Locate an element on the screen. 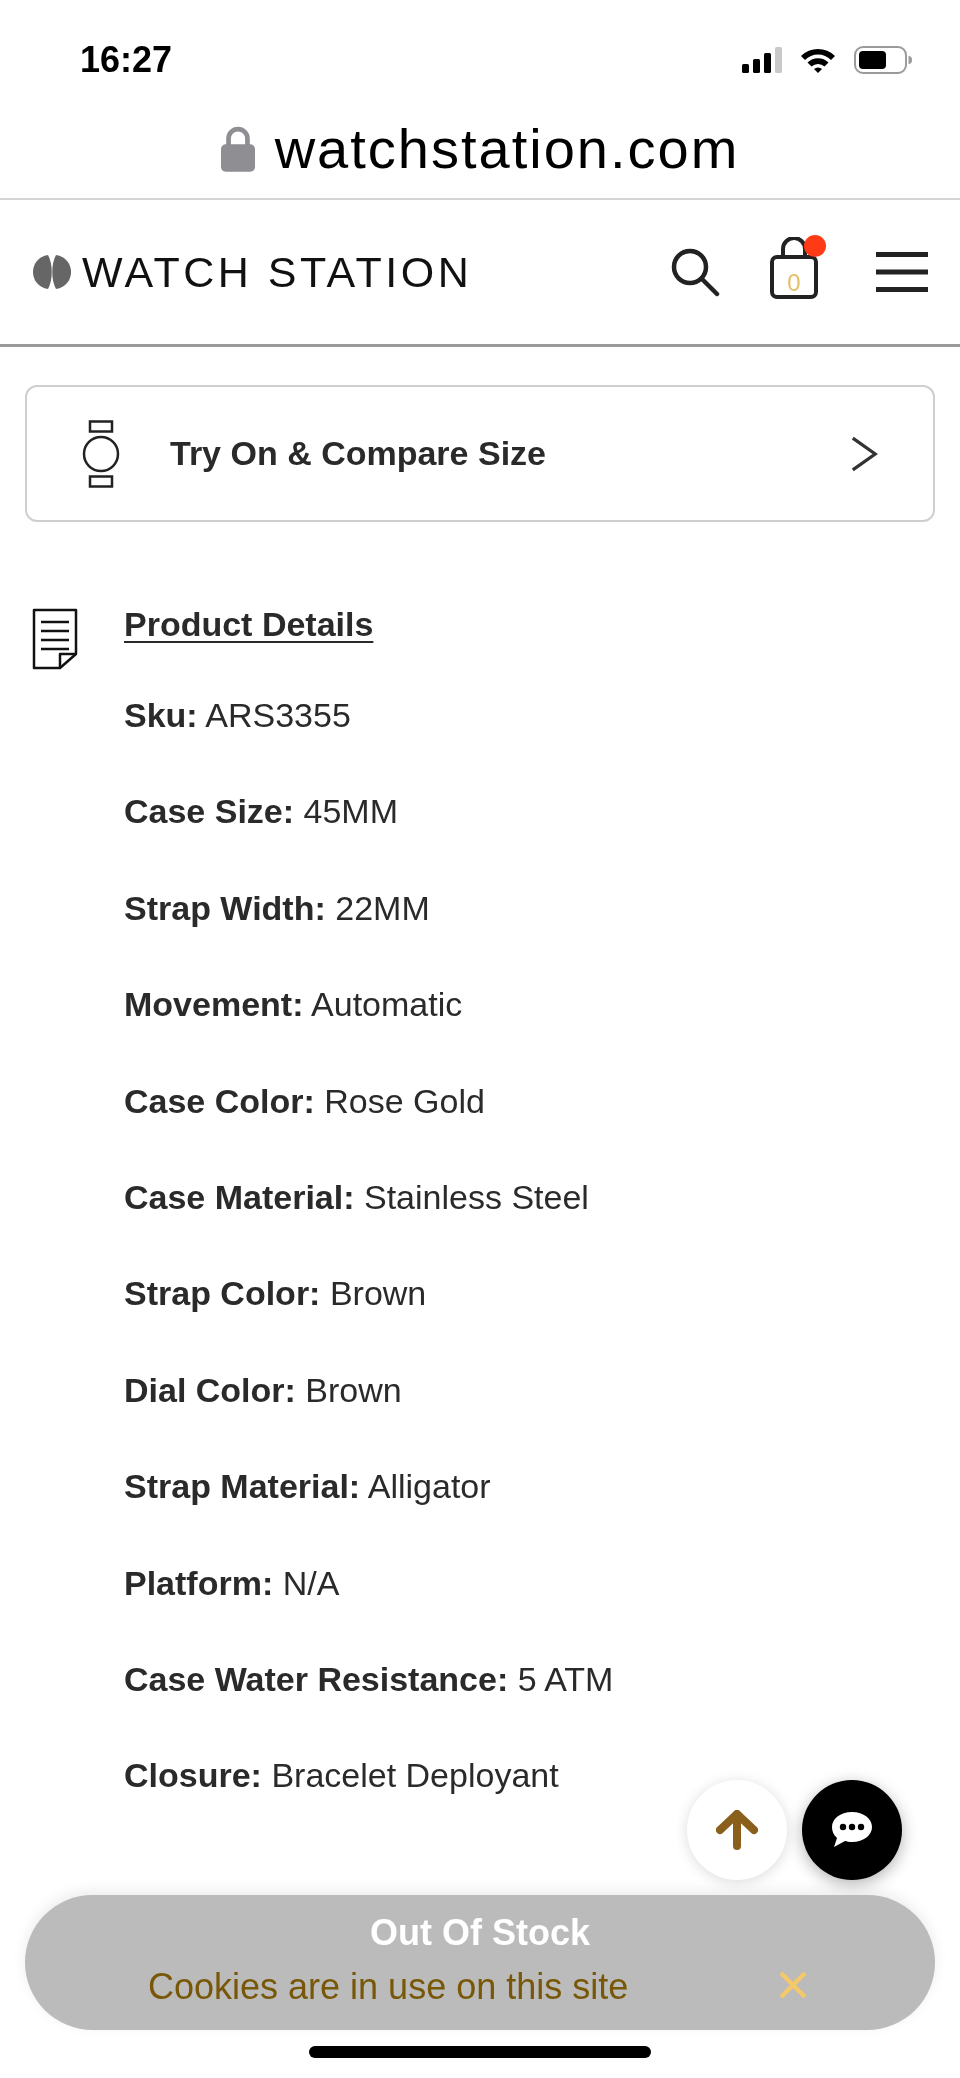 The height and width of the screenshot is (2078, 960). logo-icon is located at coordinates (52, 272).